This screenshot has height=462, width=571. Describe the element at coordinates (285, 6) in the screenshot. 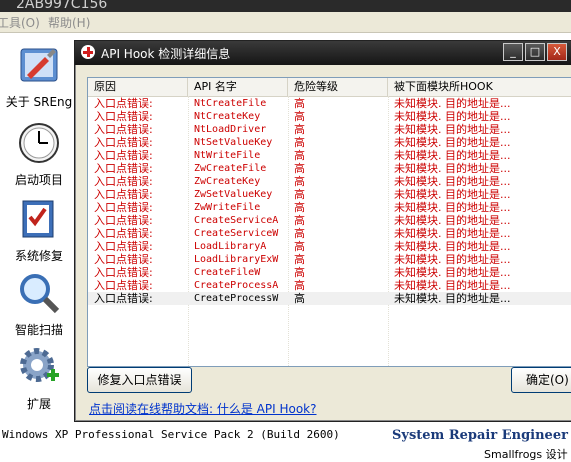

I see `background-title-bar: 2AB997C156` at that location.